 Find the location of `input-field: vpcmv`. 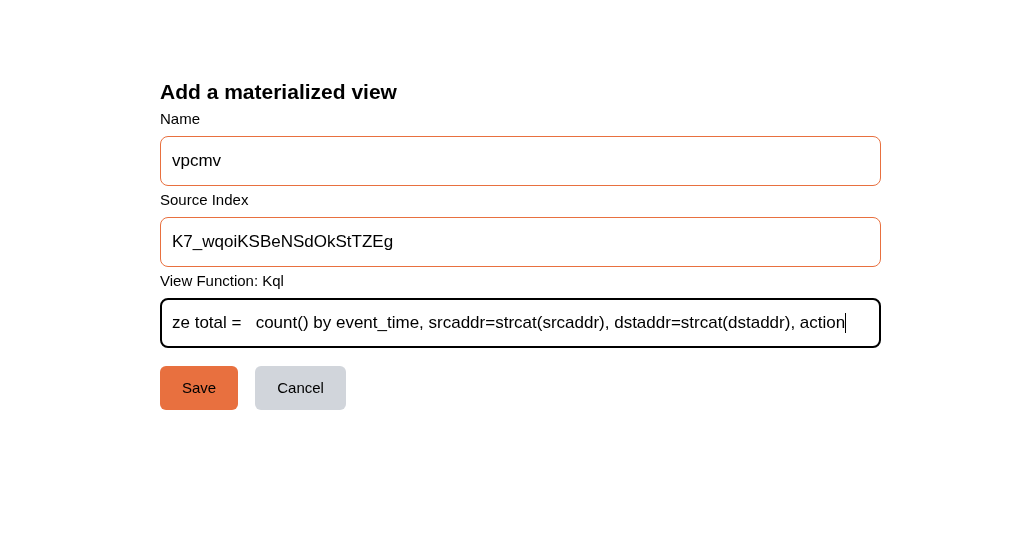

input-field: vpcmv is located at coordinates (520, 161).